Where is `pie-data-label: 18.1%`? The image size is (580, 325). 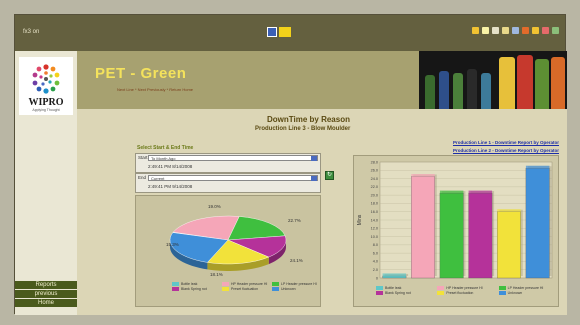
pie-data-label: 18.1% is located at coordinates (216, 274).